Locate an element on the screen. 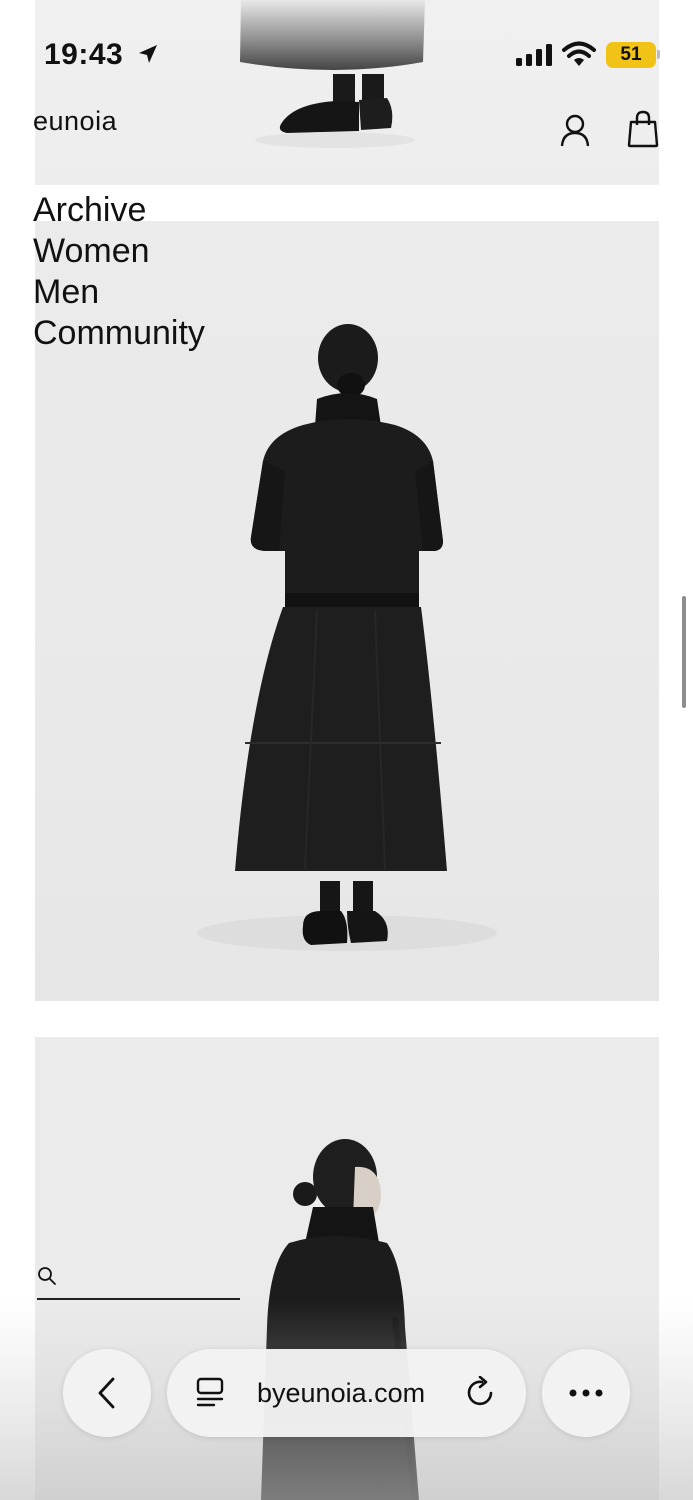  tabs-icon is located at coordinates (211, 1393).